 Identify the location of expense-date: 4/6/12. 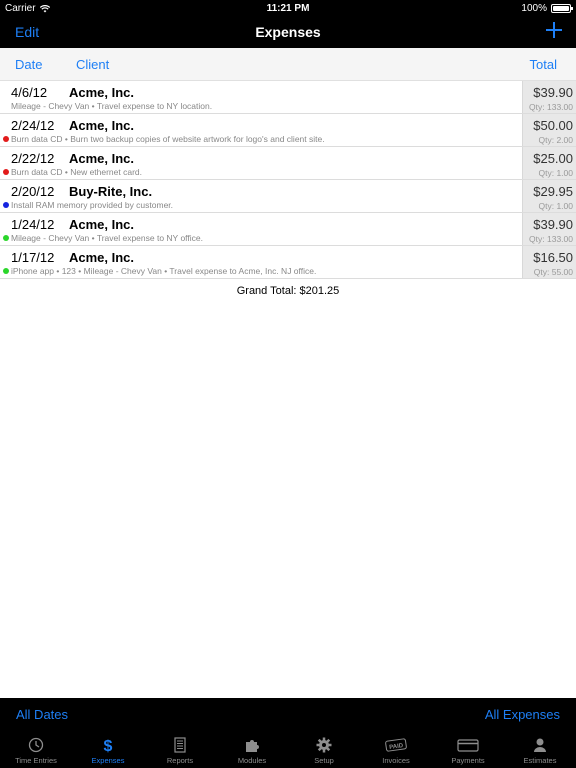
(29, 92).